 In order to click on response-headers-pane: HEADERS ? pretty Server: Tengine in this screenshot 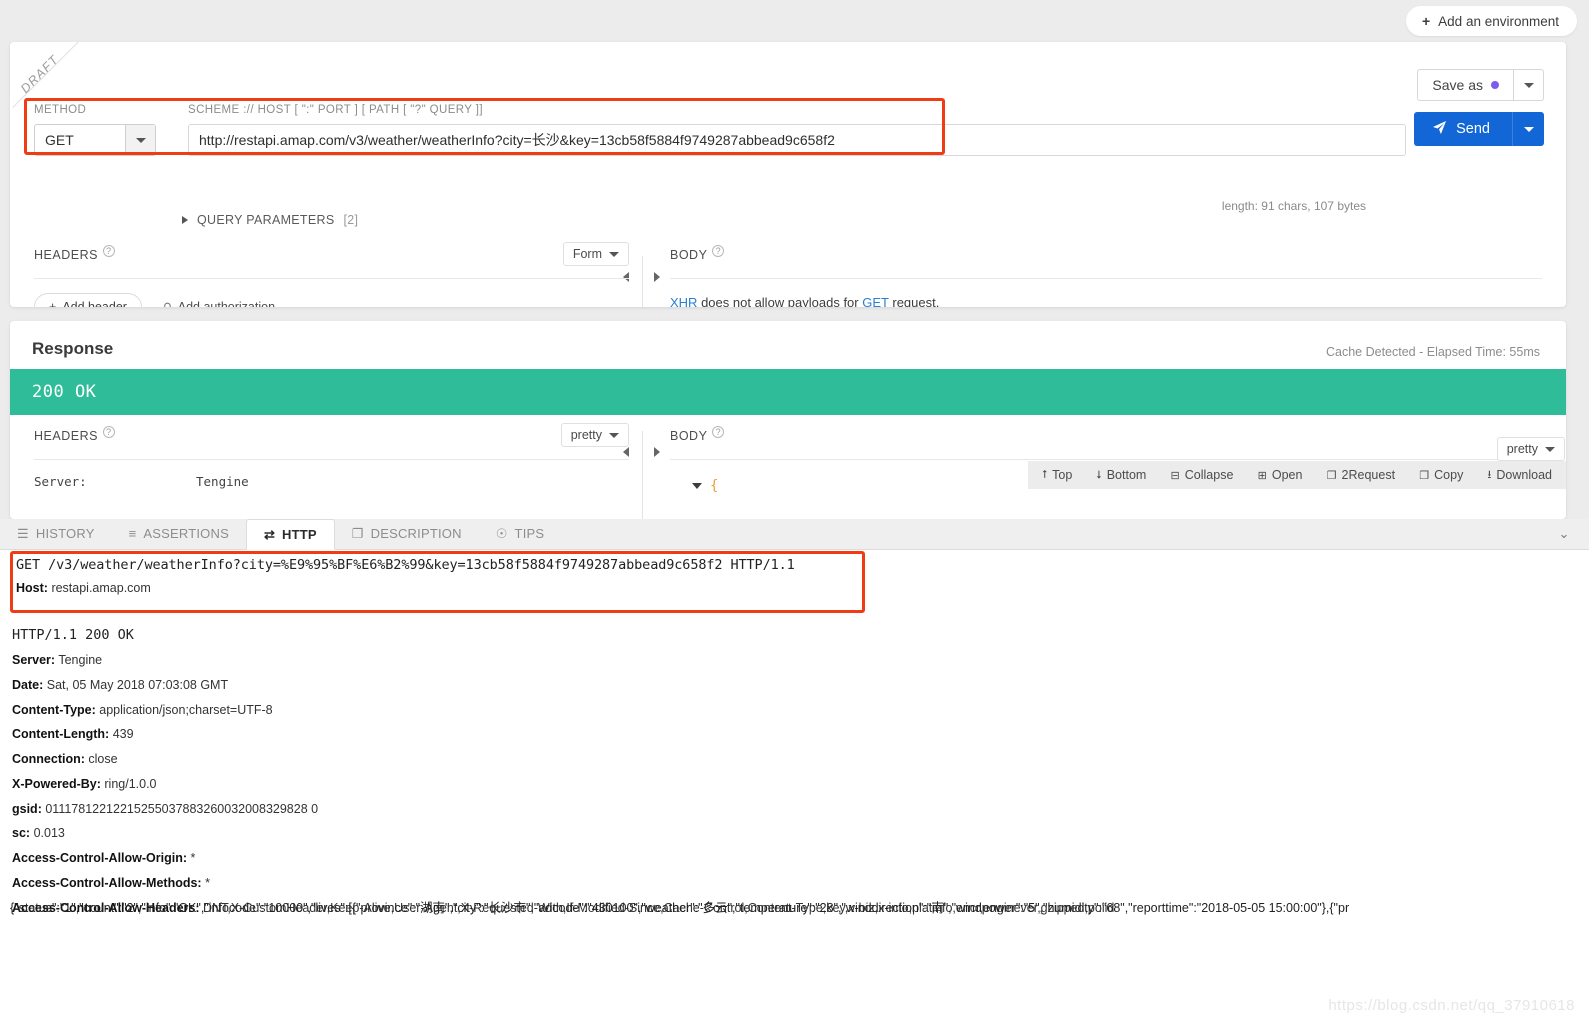, I will do `click(331, 456)`.